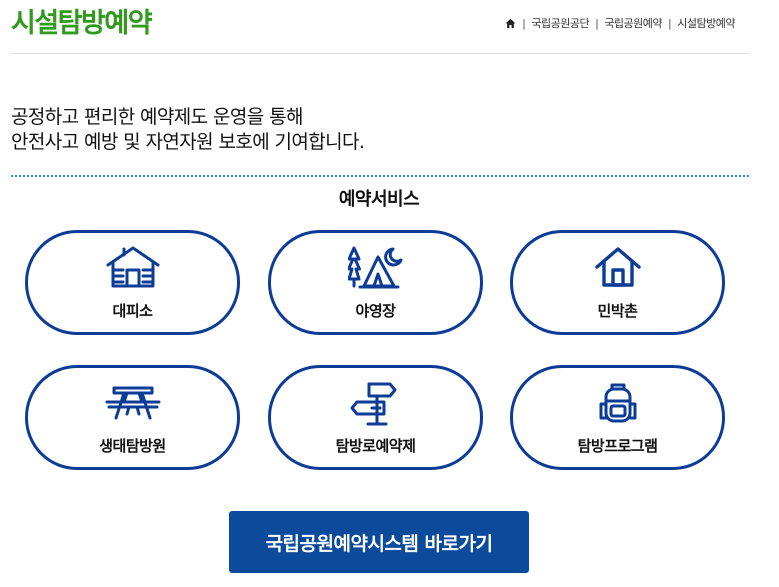 The height and width of the screenshot is (587, 779). What do you see at coordinates (132, 446) in the screenshot?
I see `service-label: 생태탐방원` at bounding box center [132, 446].